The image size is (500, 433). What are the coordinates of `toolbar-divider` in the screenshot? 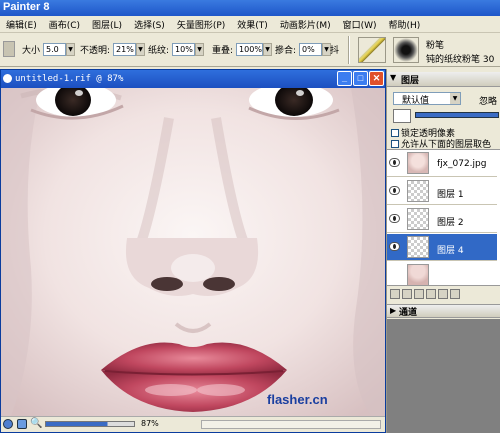 It's located at (349, 50).